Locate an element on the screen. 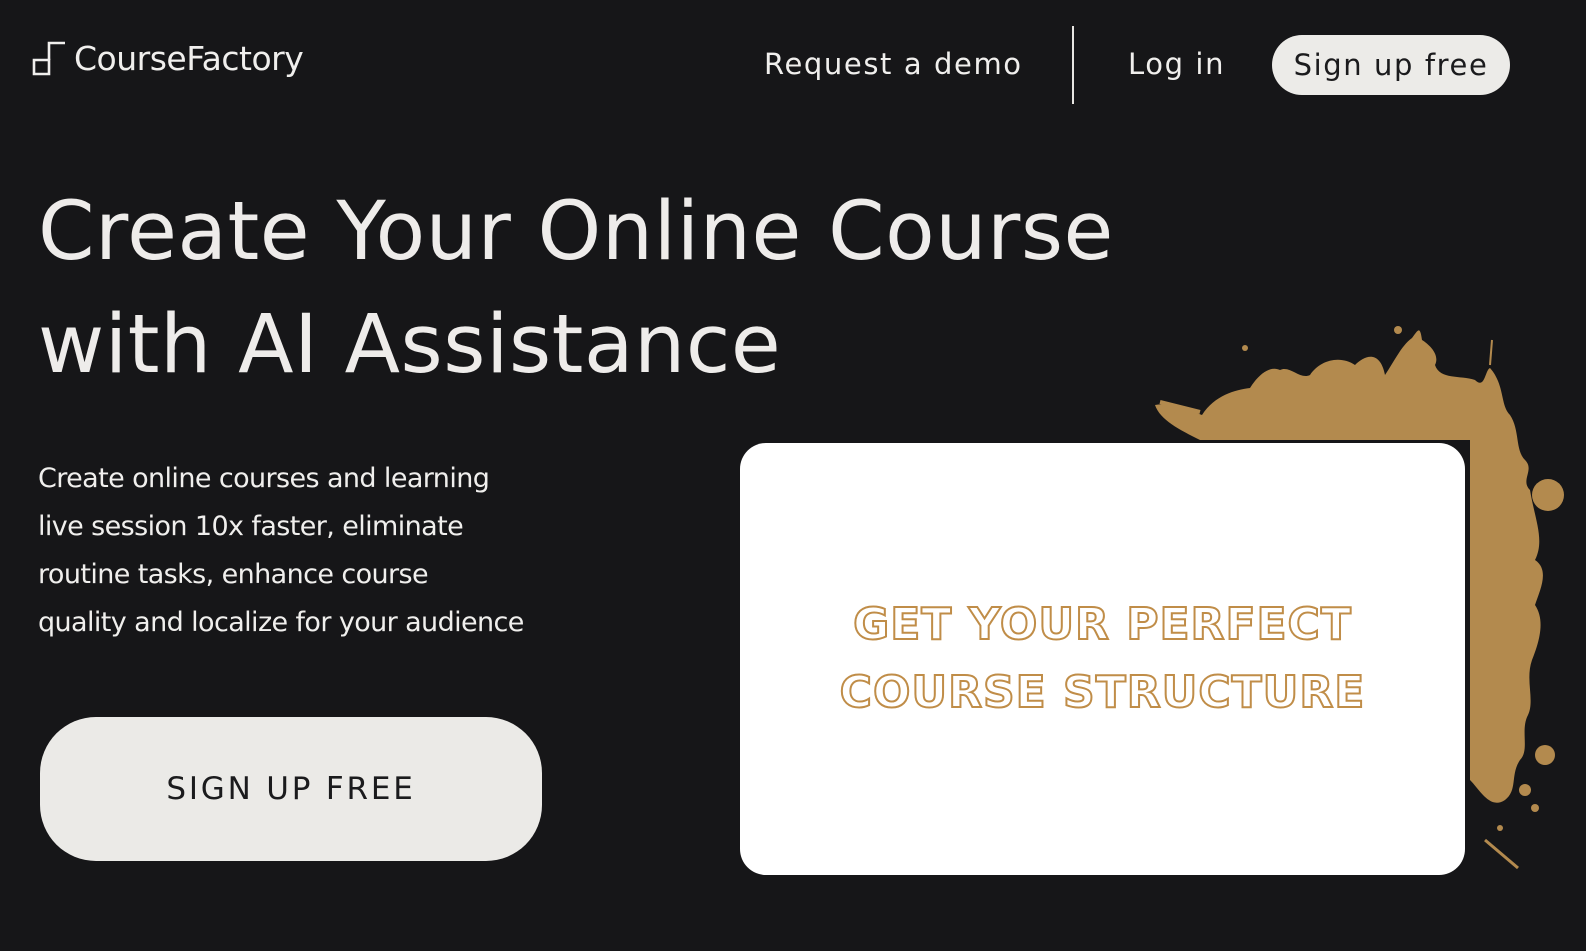 This screenshot has height=951, width=1586. hero-subtitle-line: routine tasks, enhance course is located at coordinates (233, 574).